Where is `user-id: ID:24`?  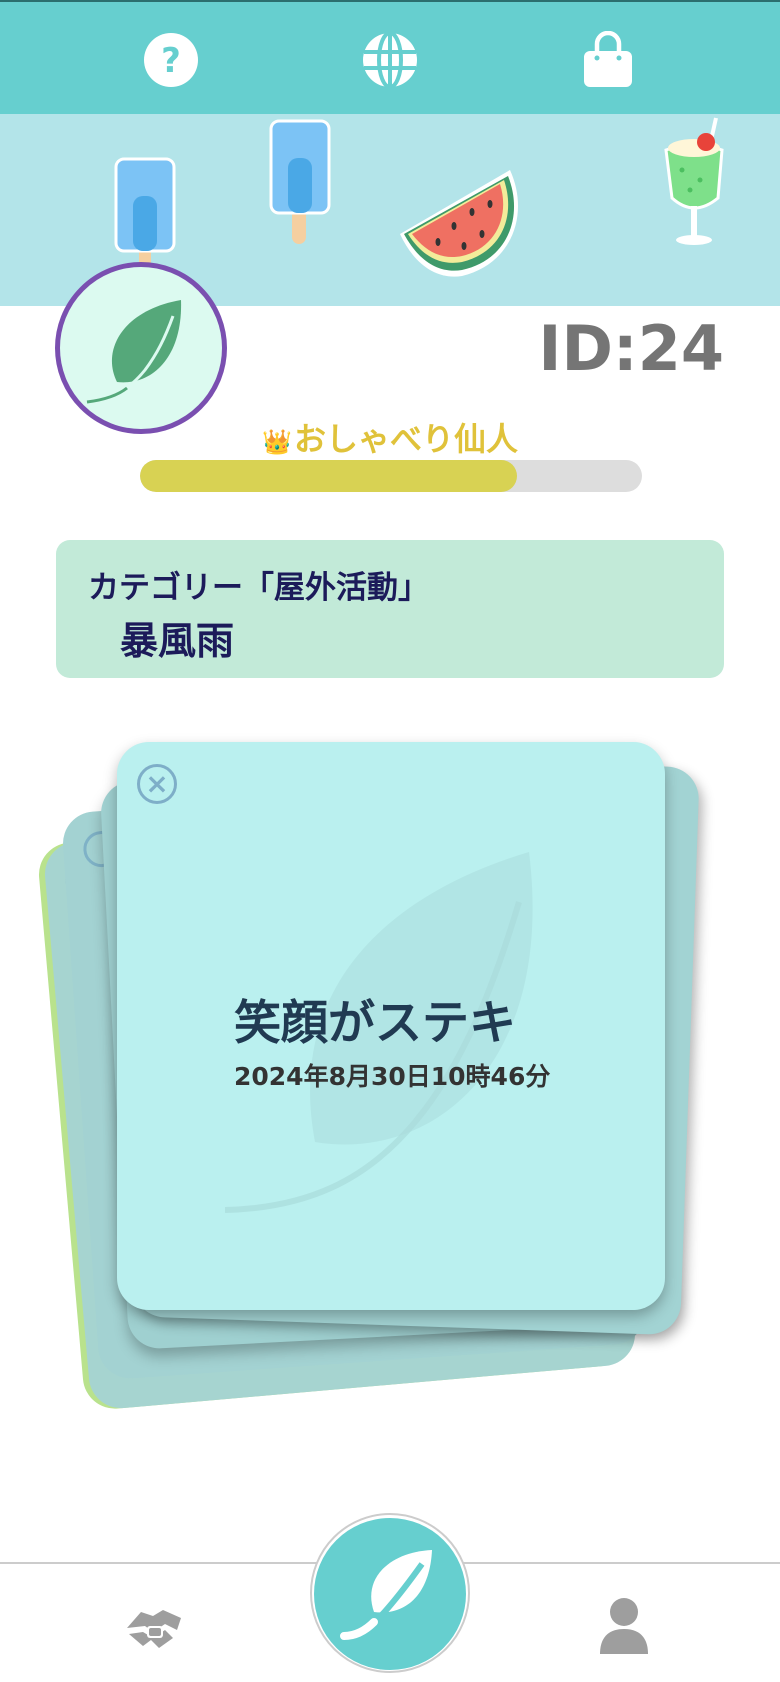 user-id: ID:24 is located at coordinates (631, 348).